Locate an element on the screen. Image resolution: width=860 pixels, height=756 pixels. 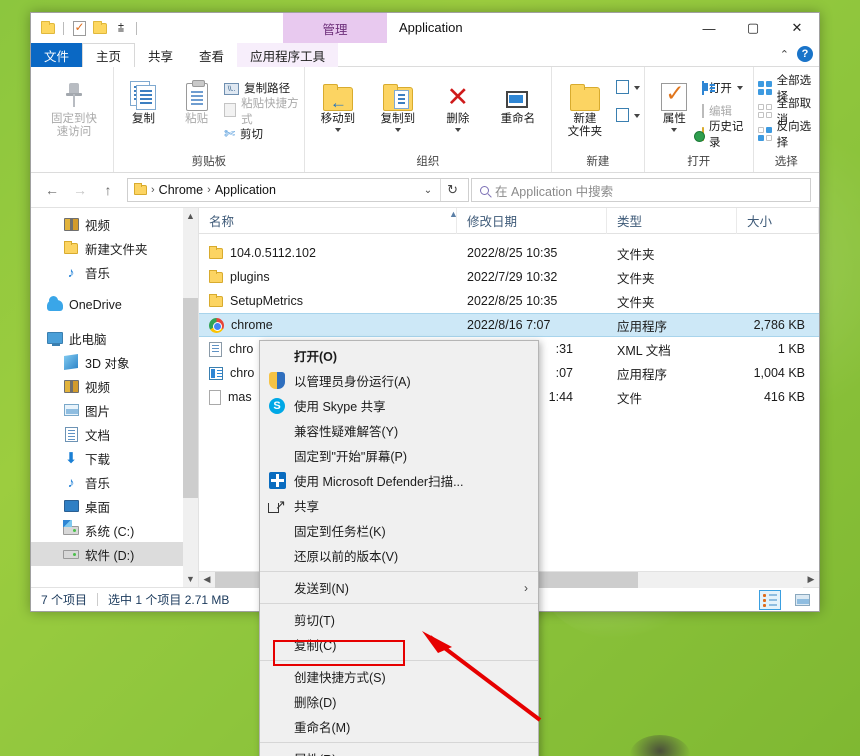
details-view-button is located at coordinates (770, 599).